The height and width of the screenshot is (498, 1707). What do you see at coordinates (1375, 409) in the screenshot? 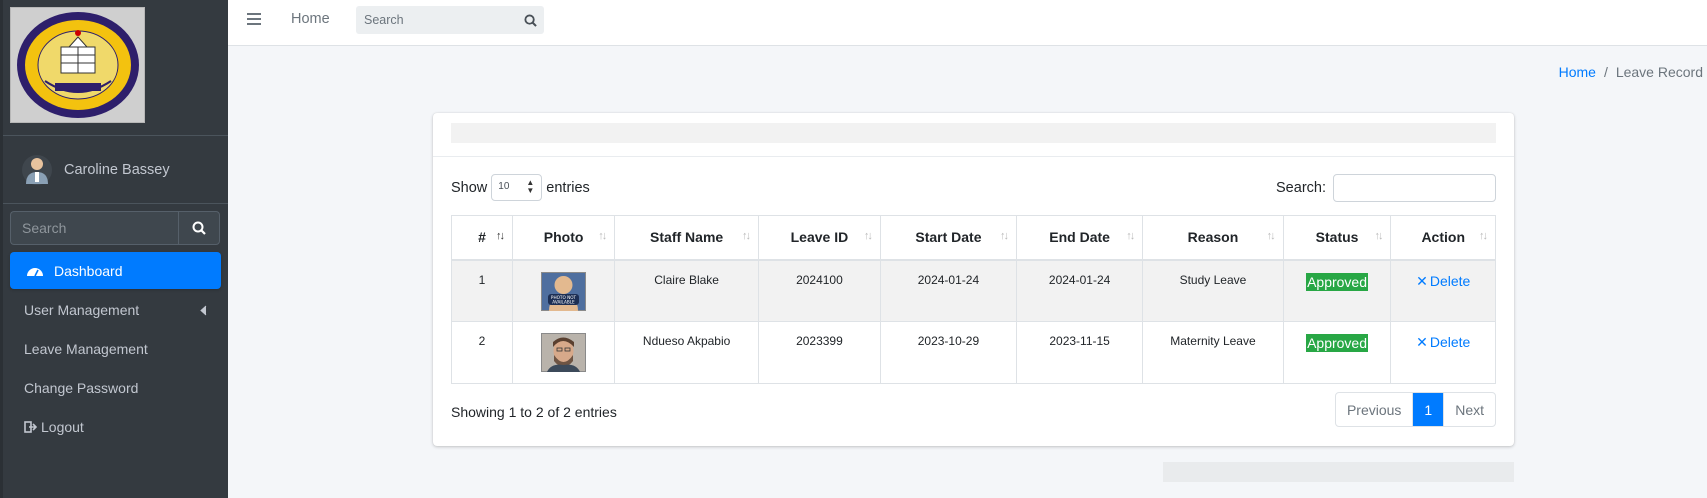
I see `previous-button: Previous` at bounding box center [1375, 409].